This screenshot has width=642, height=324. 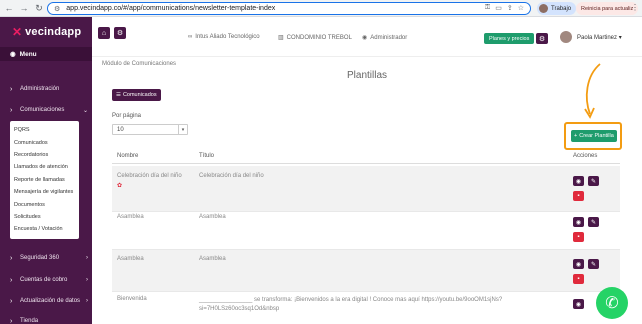 I want to click on dashboard-icon: ◉, so click(x=13, y=54).